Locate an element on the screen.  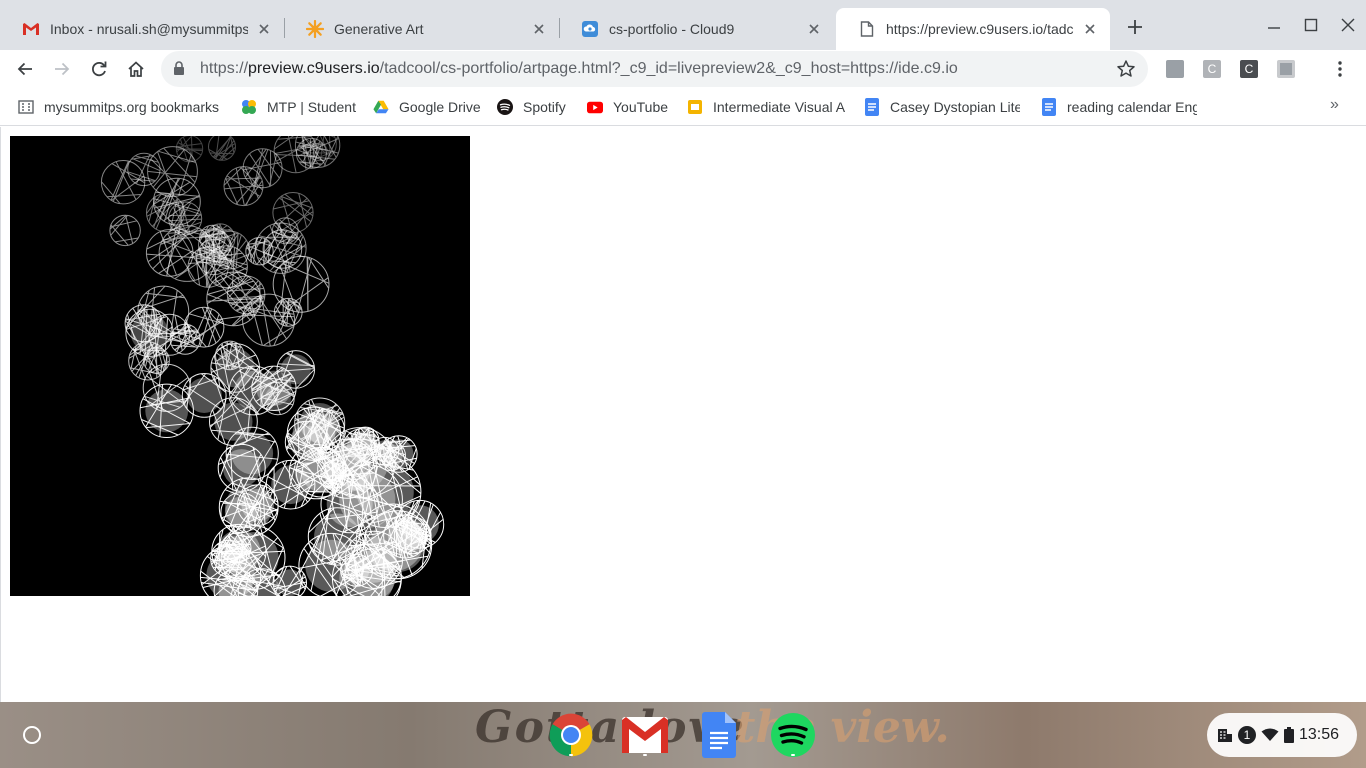
url-scheme: https:// is located at coordinates (224, 68).